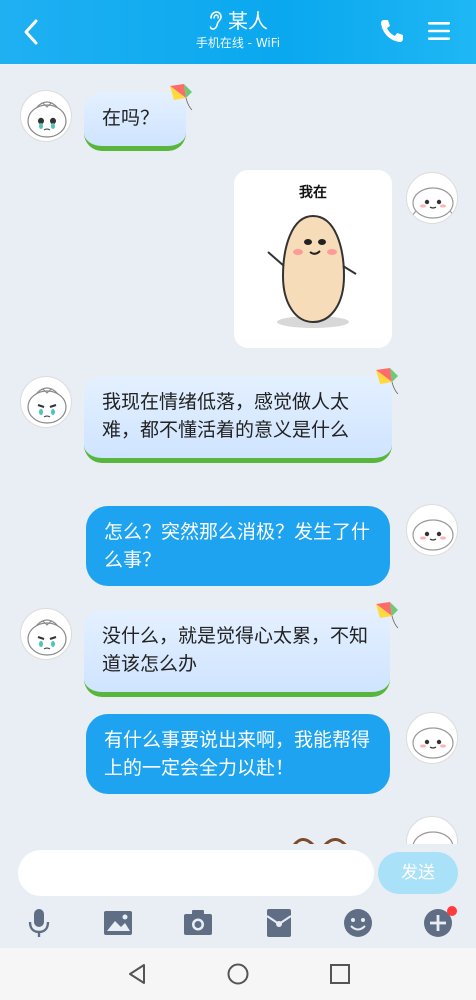 Image resolution: width=476 pixels, height=1000 pixels. What do you see at coordinates (131, 118) in the screenshot?
I see `message-text: 在吗？` at bounding box center [131, 118].